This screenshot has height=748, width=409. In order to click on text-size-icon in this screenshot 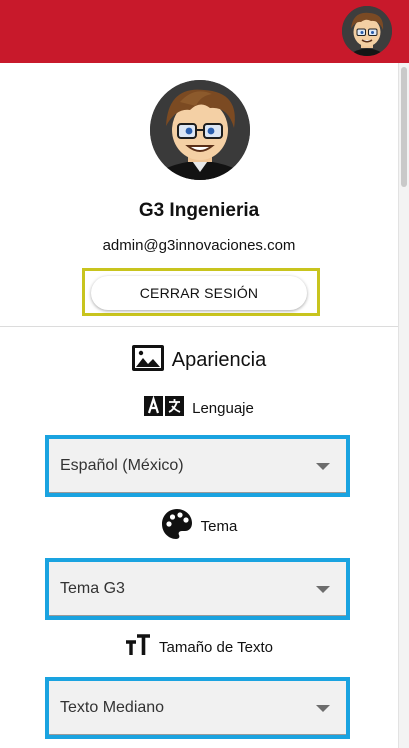, I will do `click(138, 647)`.